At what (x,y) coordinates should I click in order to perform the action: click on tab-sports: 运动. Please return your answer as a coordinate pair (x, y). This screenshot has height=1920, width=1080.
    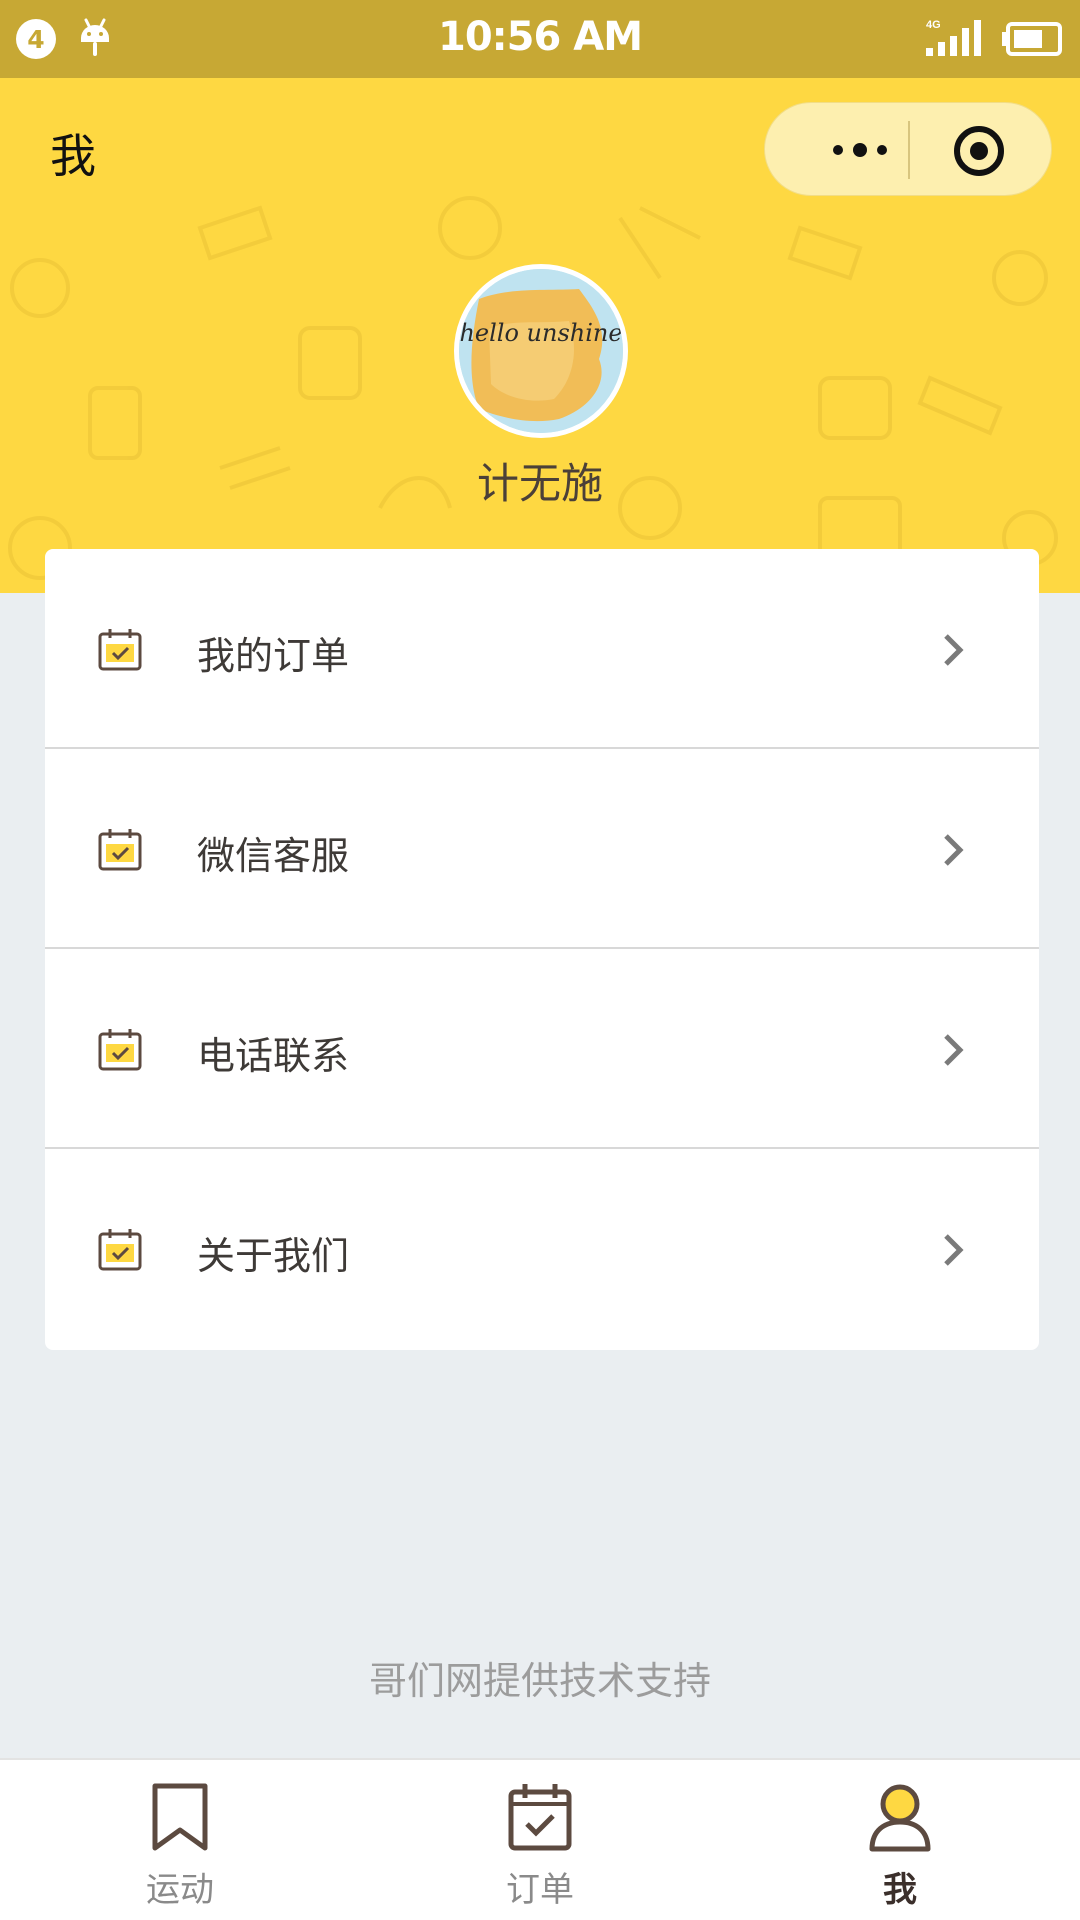
    Looking at the image, I should click on (180, 1840).